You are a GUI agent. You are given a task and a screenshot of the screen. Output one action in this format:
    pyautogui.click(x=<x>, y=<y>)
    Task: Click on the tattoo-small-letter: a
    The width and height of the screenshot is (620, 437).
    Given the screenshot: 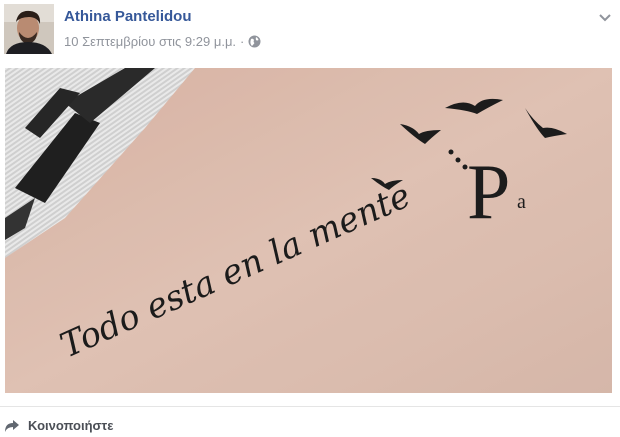 What is the action you would take?
    pyautogui.click(x=521, y=202)
    